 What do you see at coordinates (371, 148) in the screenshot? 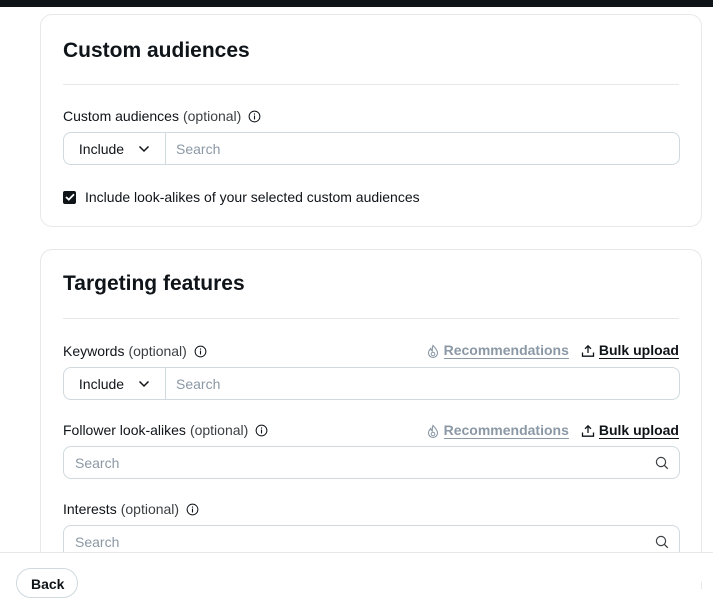
I see `custom-audiences-combo: Include Search` at bounding box center [371, 148].